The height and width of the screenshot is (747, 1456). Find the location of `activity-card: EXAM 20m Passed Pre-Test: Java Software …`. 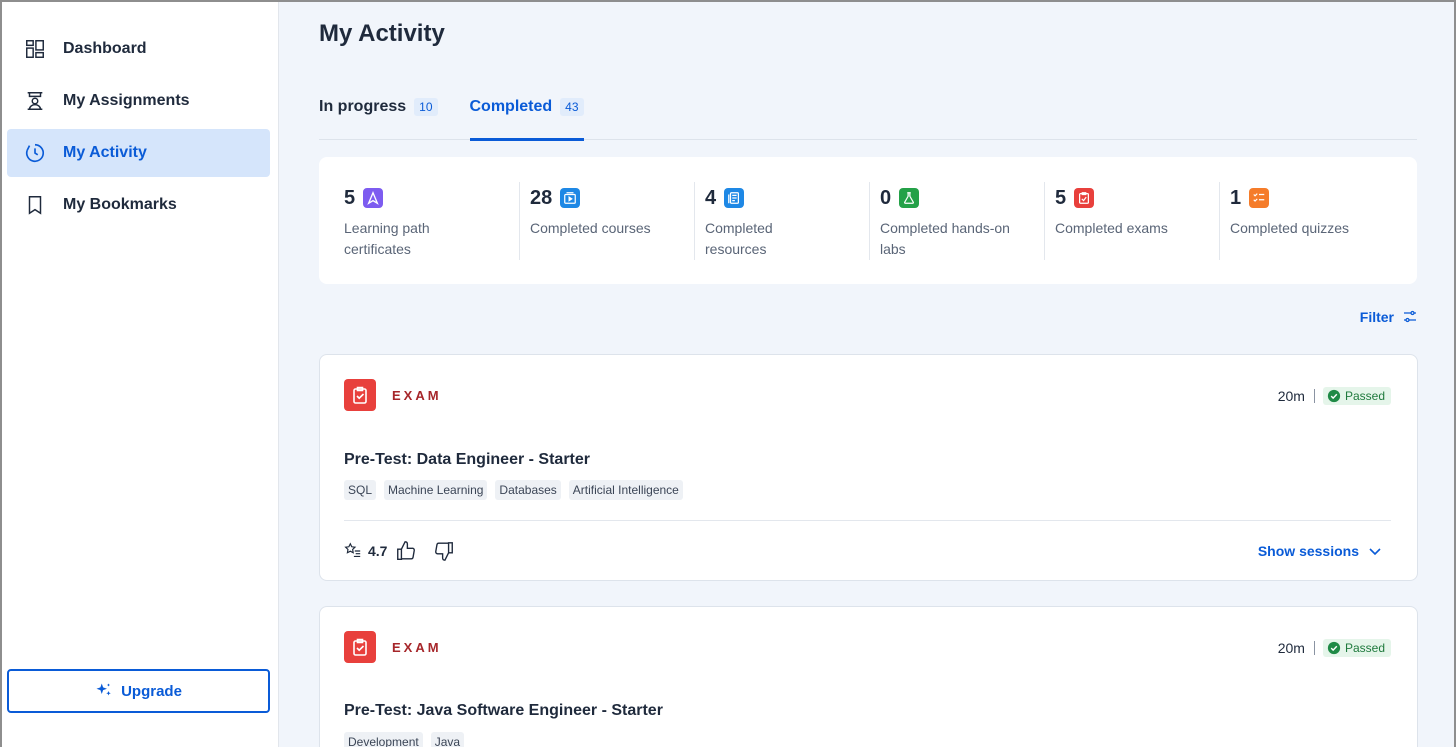

activity-card: EXAM 20m Passed Pre-Test: Java Software … is located at coordinates (868, 676).